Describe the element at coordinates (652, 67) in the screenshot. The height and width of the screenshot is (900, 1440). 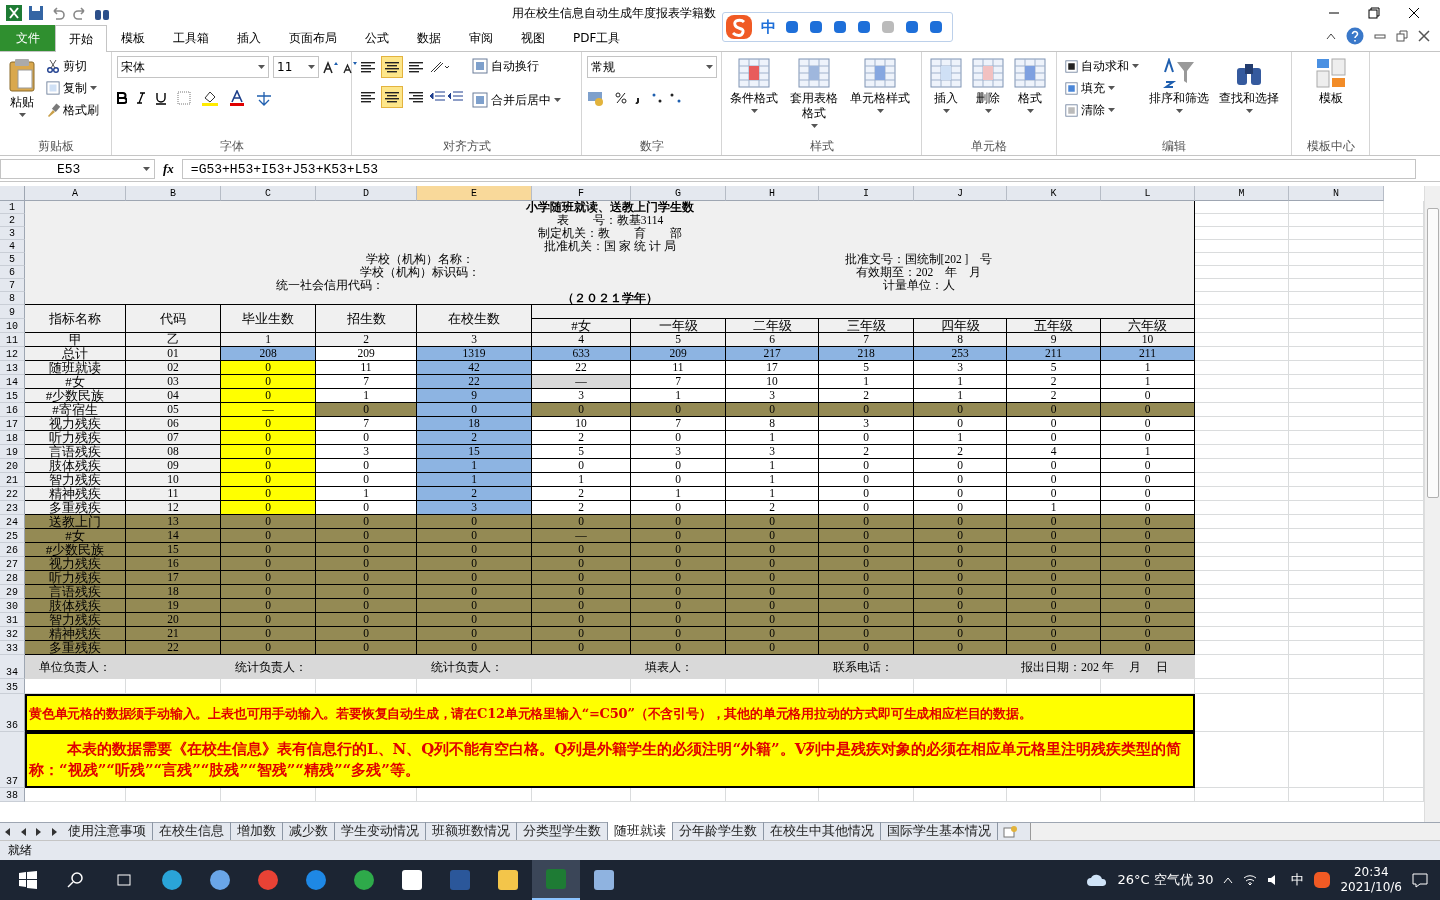
I see `number-format-field: 常规` at that location.